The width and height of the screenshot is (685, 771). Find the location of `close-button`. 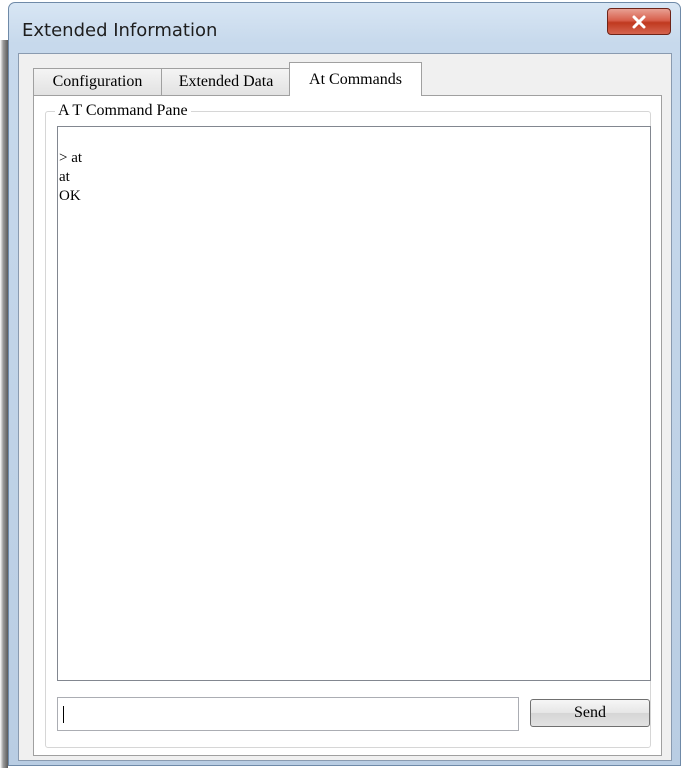

close-button is located at coordinates (639, 21).